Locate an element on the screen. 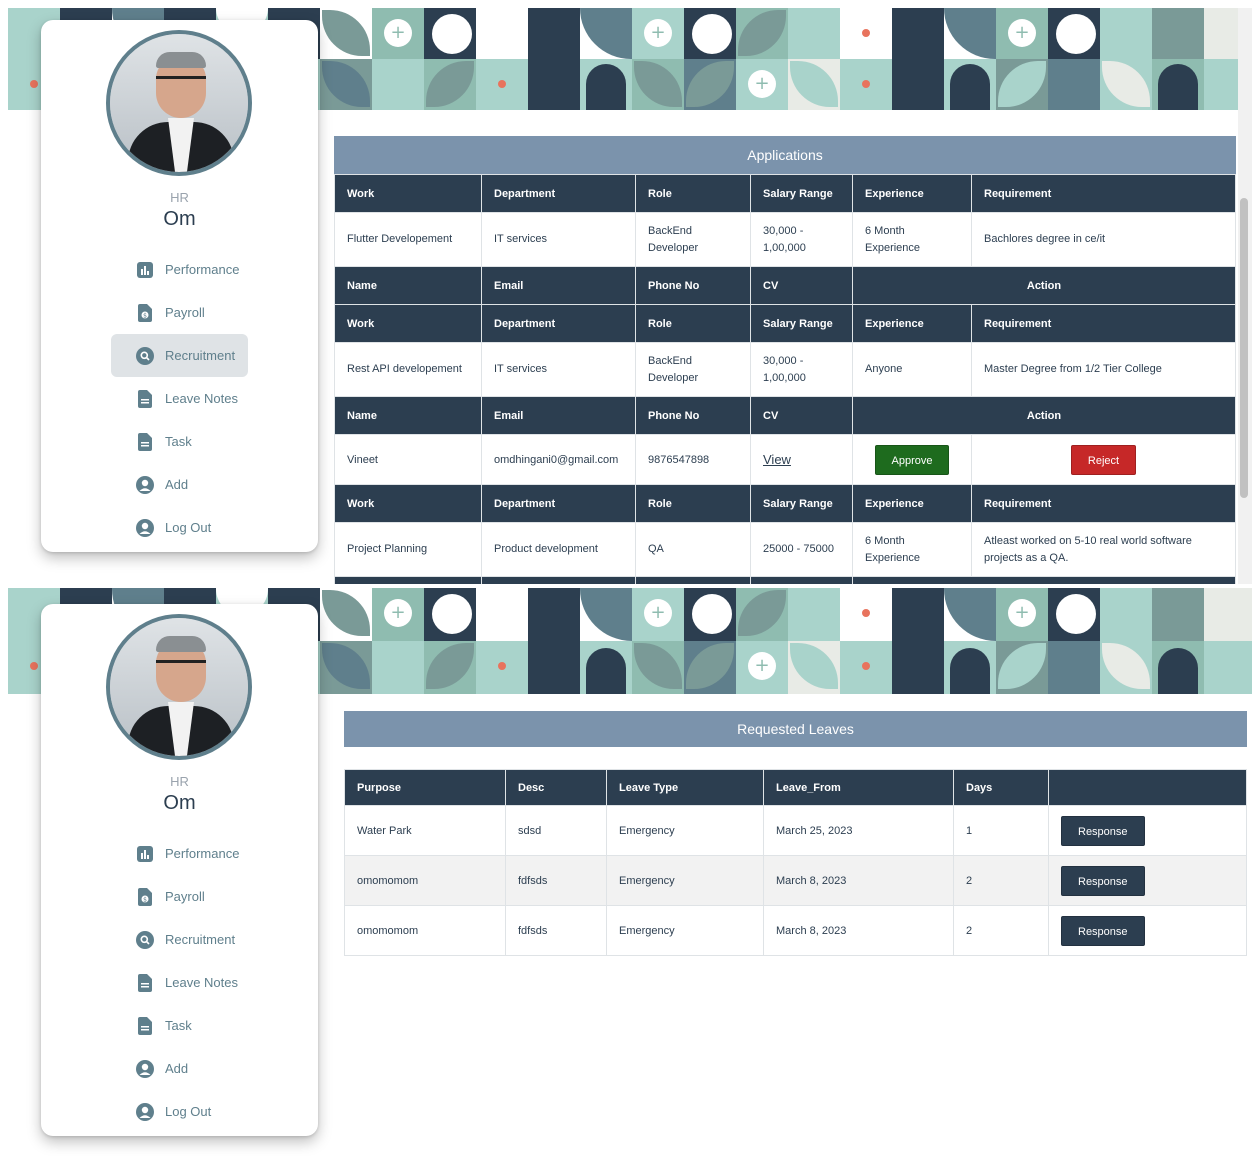 Image resolution: width=1252 pixels, height=1156 pixels. column-header: Desc is located at coordinates (556, 787).